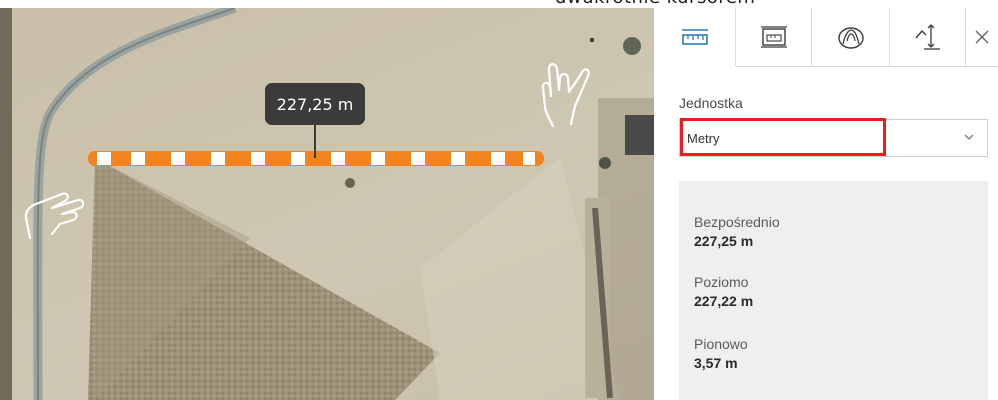 The height and width of the screenshot is (400, 998). What do you see at coordinates (721, 344) in the screenshot?
I see `vertical-distance-label: Pionowo` at bounding box center [721, 344].